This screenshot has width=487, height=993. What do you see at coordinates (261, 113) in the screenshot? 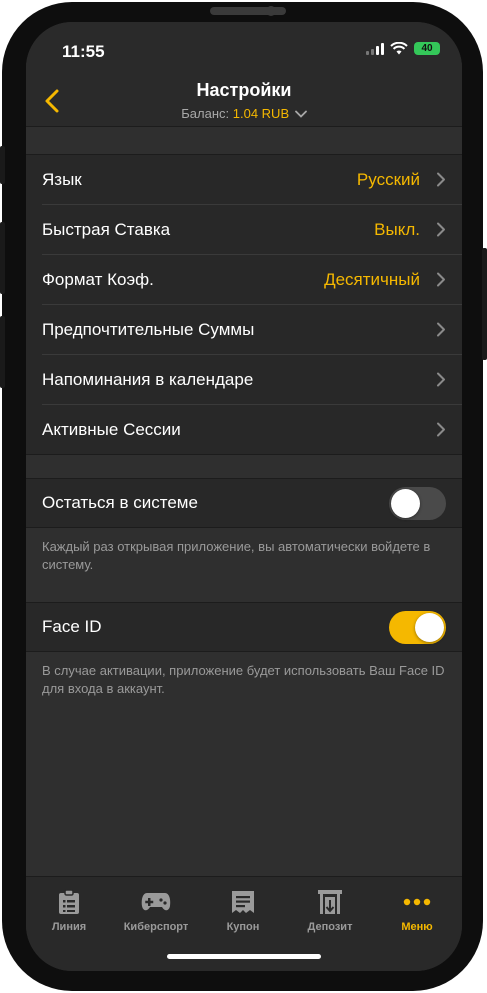
I see `balance-amount: 1.04 RUB` at bounding box center [261, 113].